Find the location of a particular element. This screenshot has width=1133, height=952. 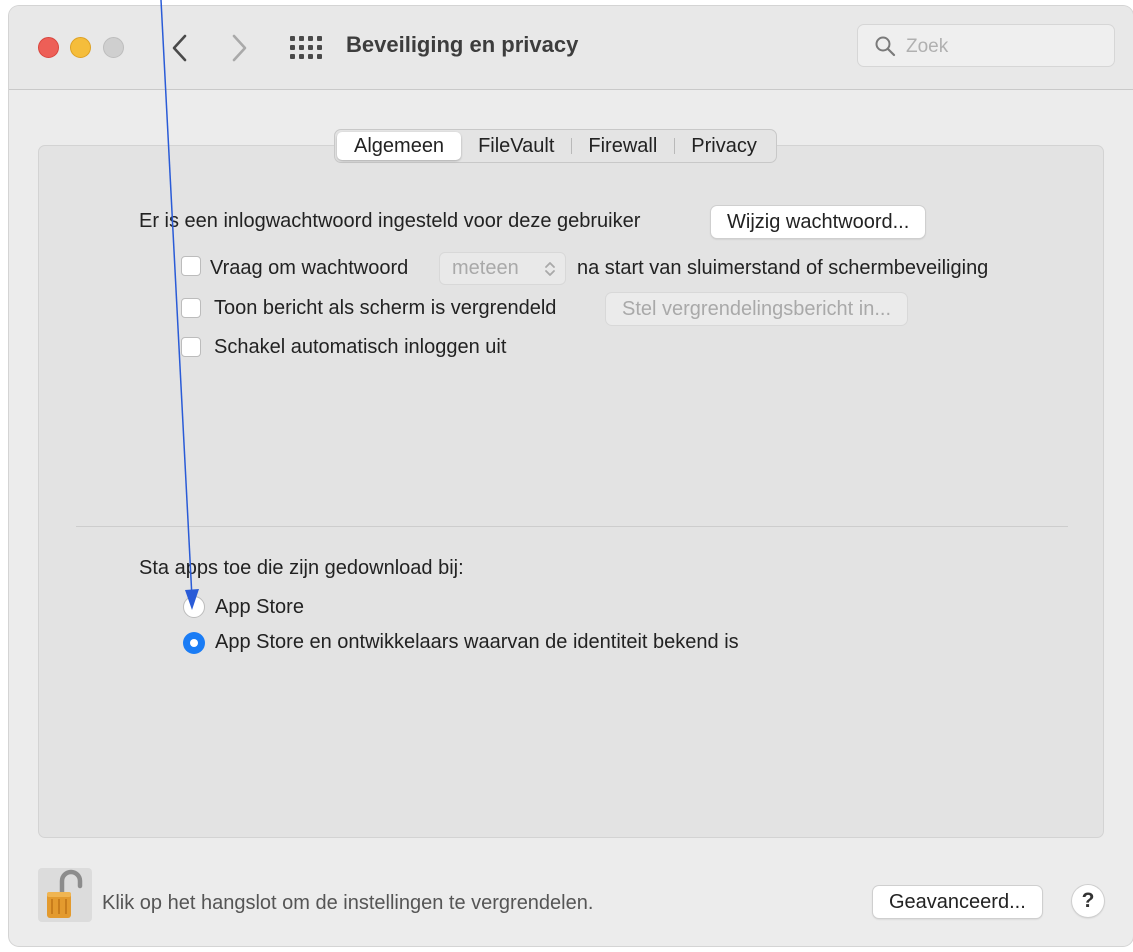

disable-autologin-label: Schakel automatisch inloggen uit is located at coordinates (360, 347).